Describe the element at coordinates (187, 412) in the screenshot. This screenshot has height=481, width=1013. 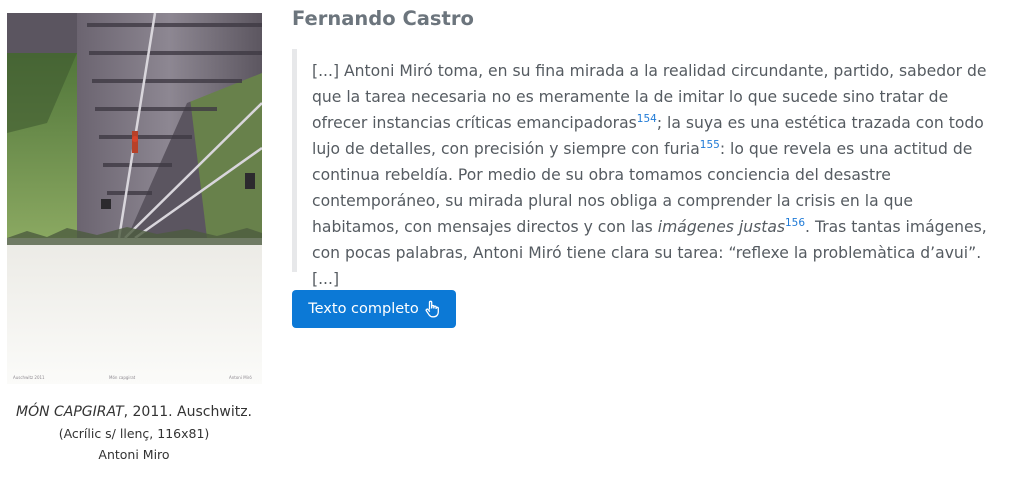
I see `caption-year-place: , 2011. Auschwitz.` at that location.